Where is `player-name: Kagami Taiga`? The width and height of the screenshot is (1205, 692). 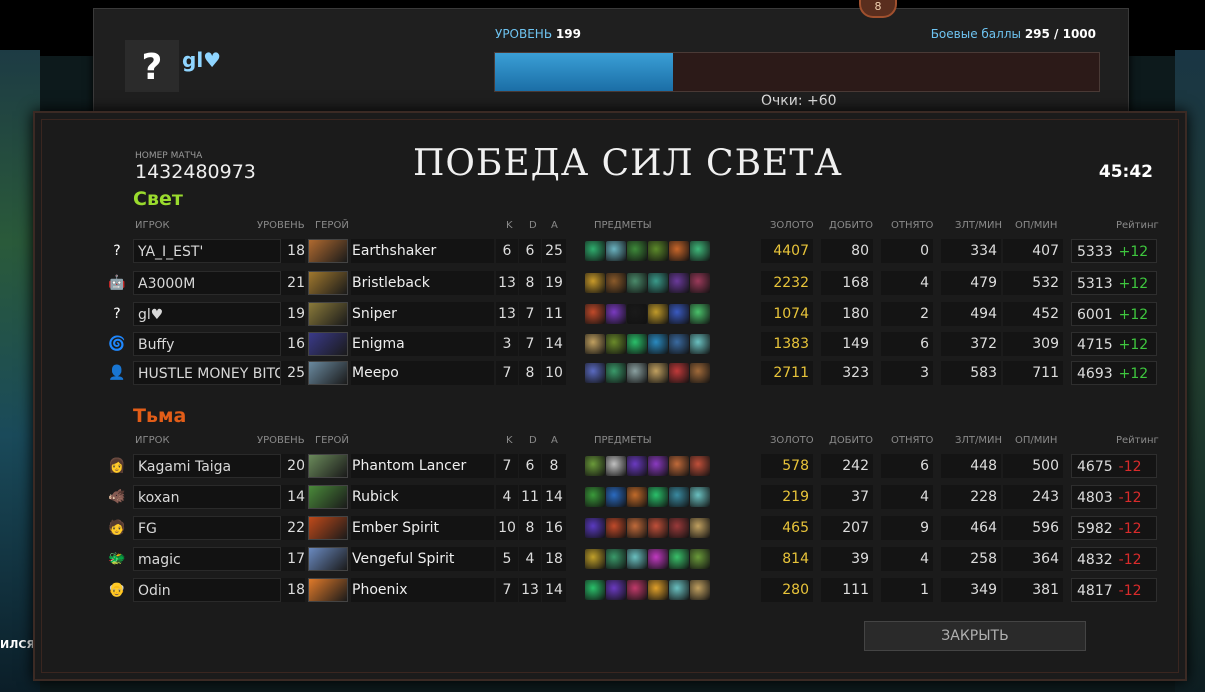 player-name: Kagami Taiga is located at coordinates (207, 466).